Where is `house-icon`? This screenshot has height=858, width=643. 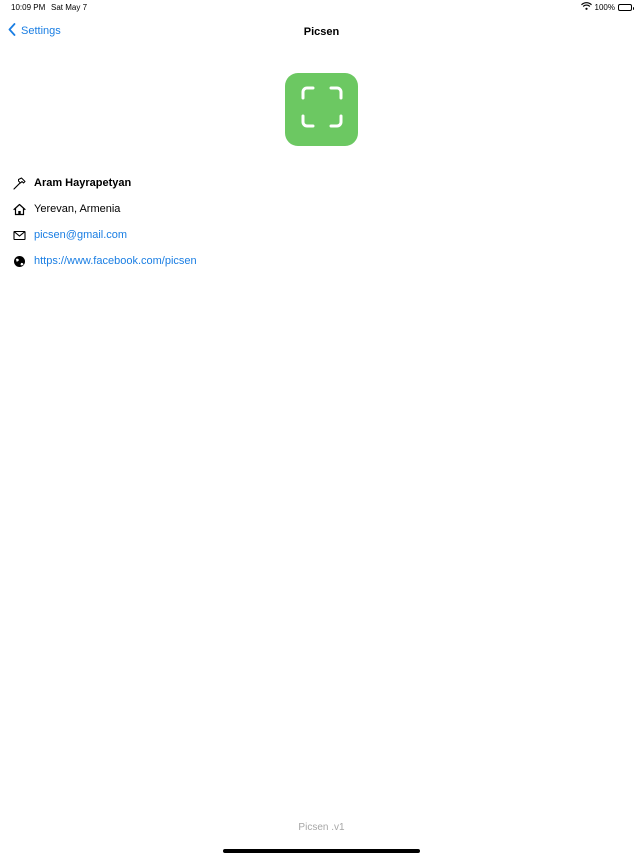 house-icon is located at coordinates (19, 209).